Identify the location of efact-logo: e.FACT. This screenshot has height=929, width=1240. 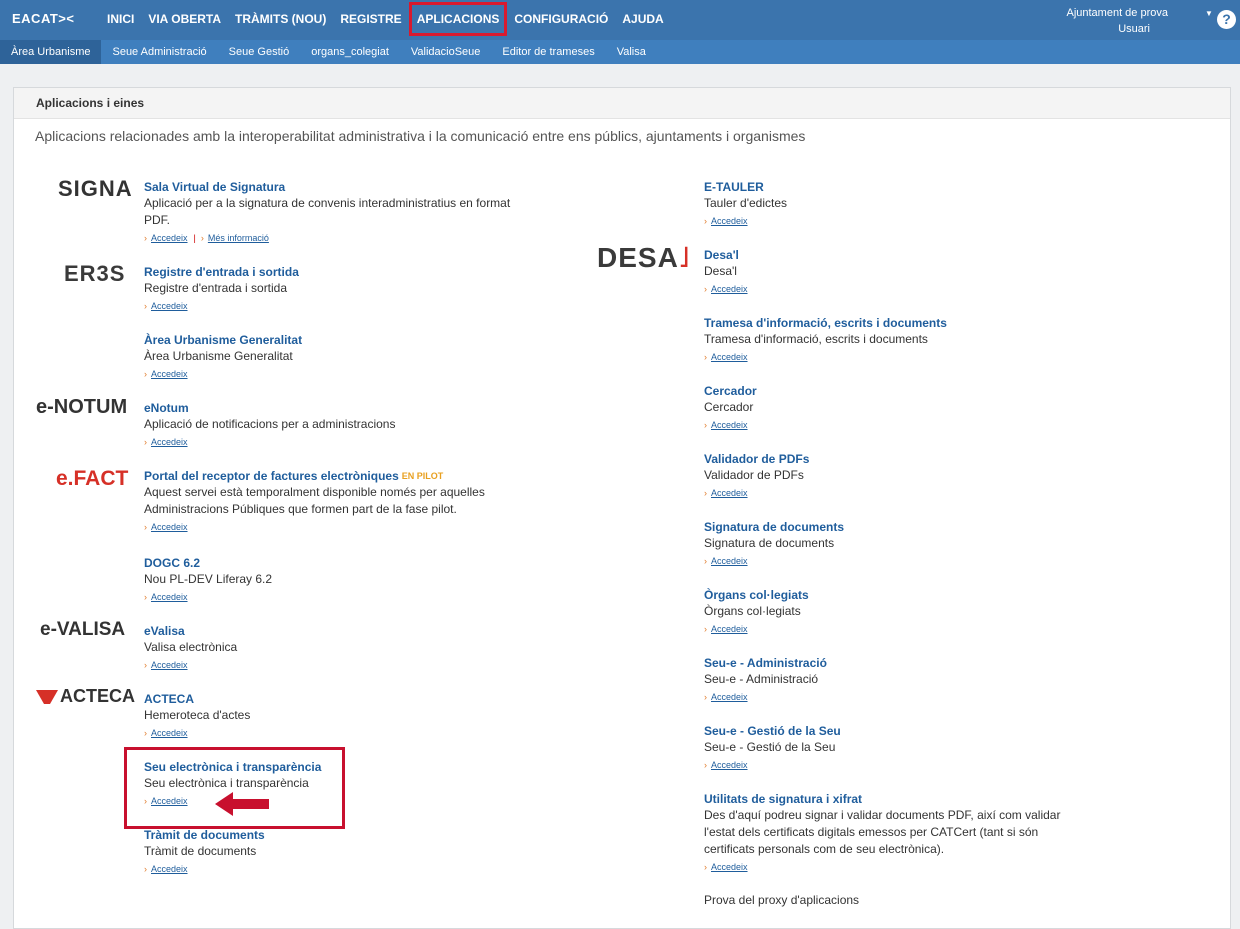
(92, 478).